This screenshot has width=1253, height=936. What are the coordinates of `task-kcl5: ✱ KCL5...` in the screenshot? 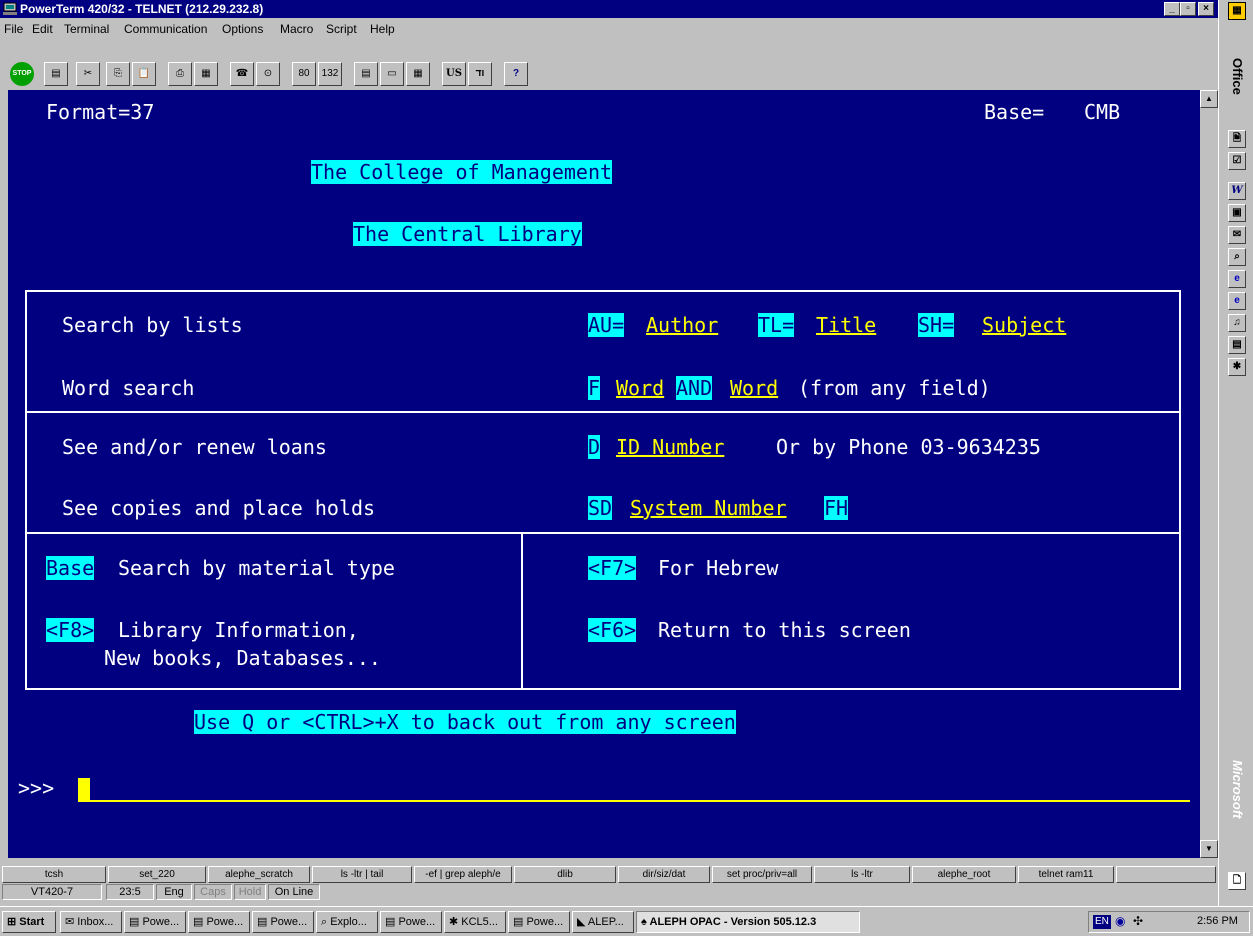 It's located at (475, 922).